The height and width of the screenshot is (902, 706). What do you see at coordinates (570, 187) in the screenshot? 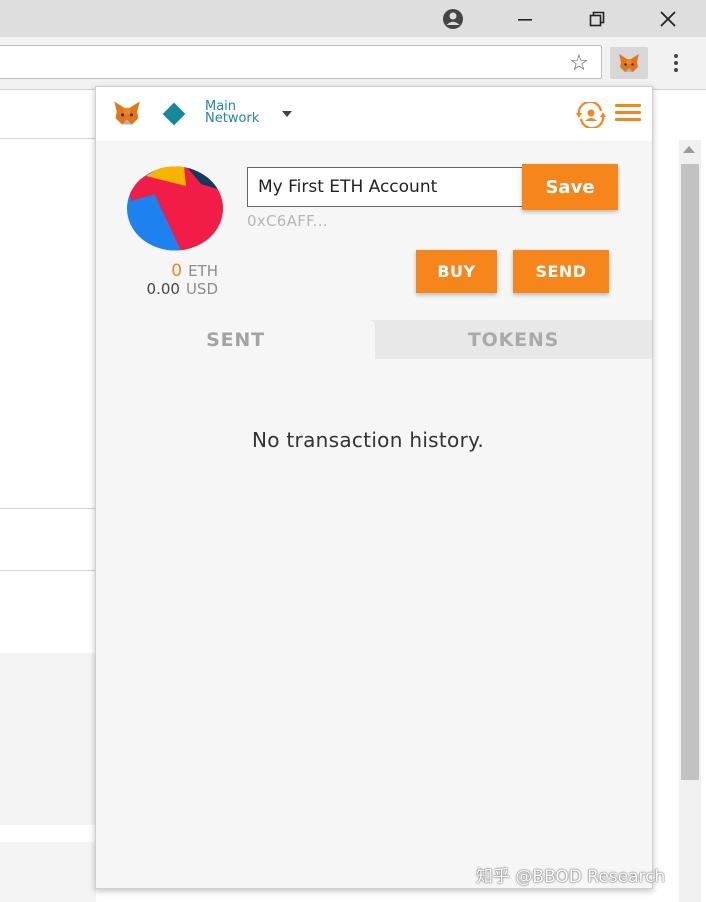
I see `save-button: Save` at bounding box center [570, 187].